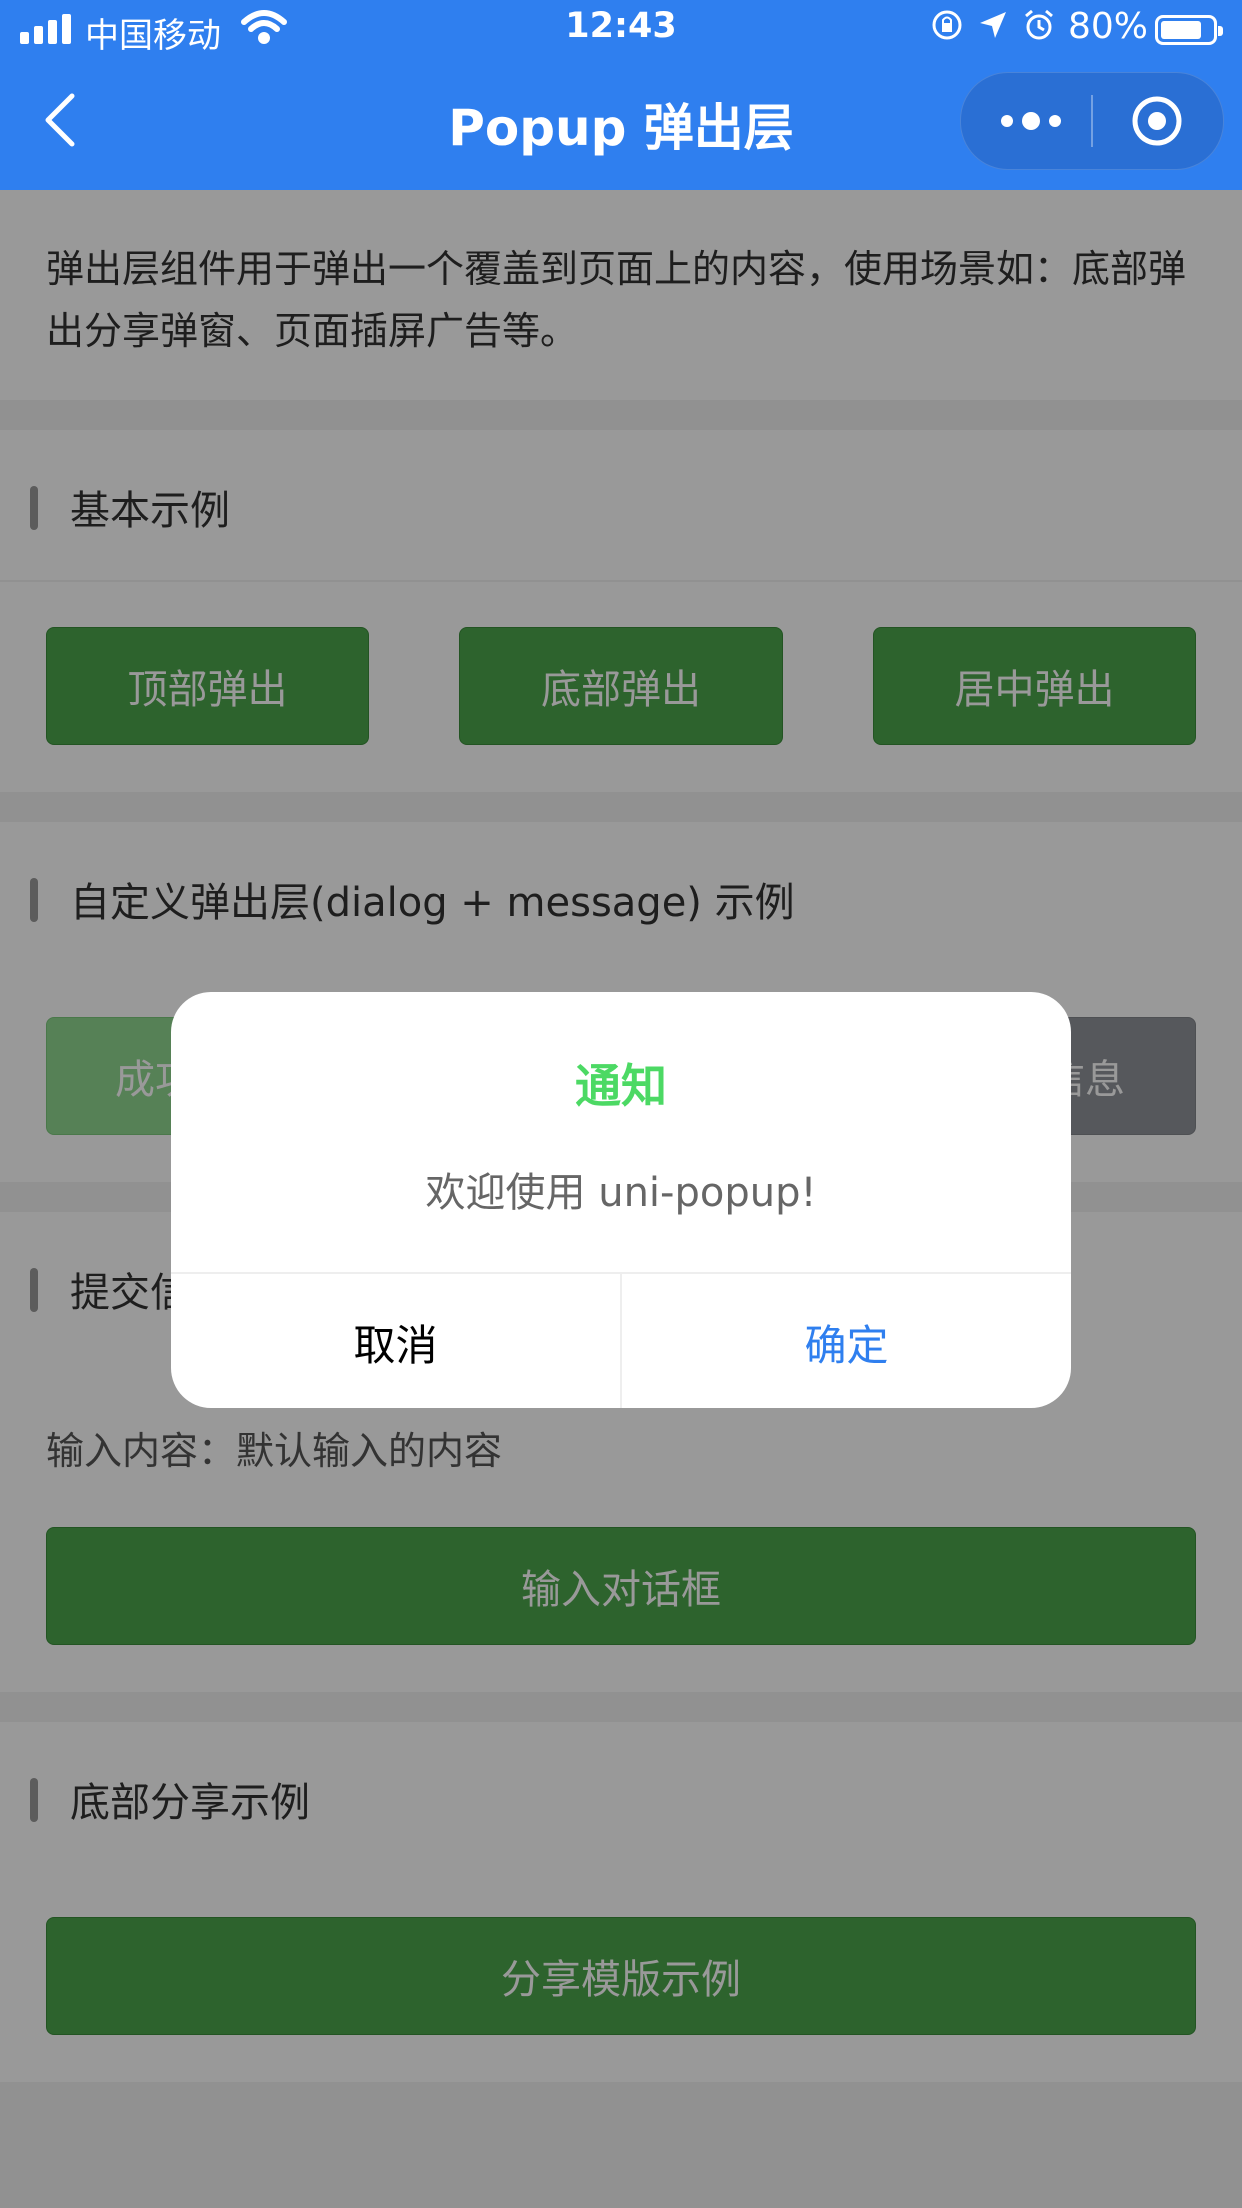 The height and width of the screenshot is (2208, 1242). Describe the element at coordinates (1108, 26) in the screenshot. I see `battery-percent: 80%` at that location.